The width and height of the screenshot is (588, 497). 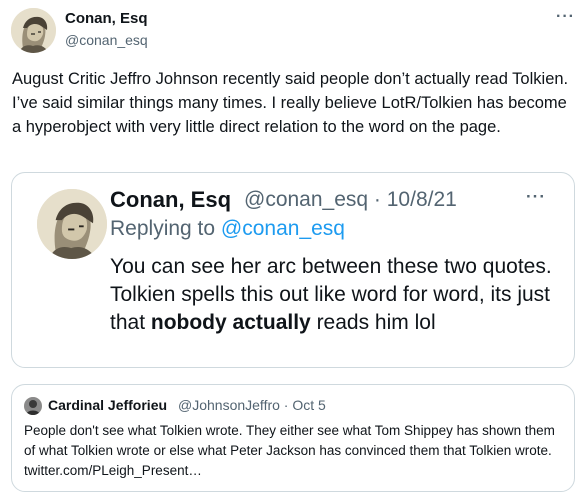 I want to click on author-handle: @conan_esq, so click(x=106, y=40).